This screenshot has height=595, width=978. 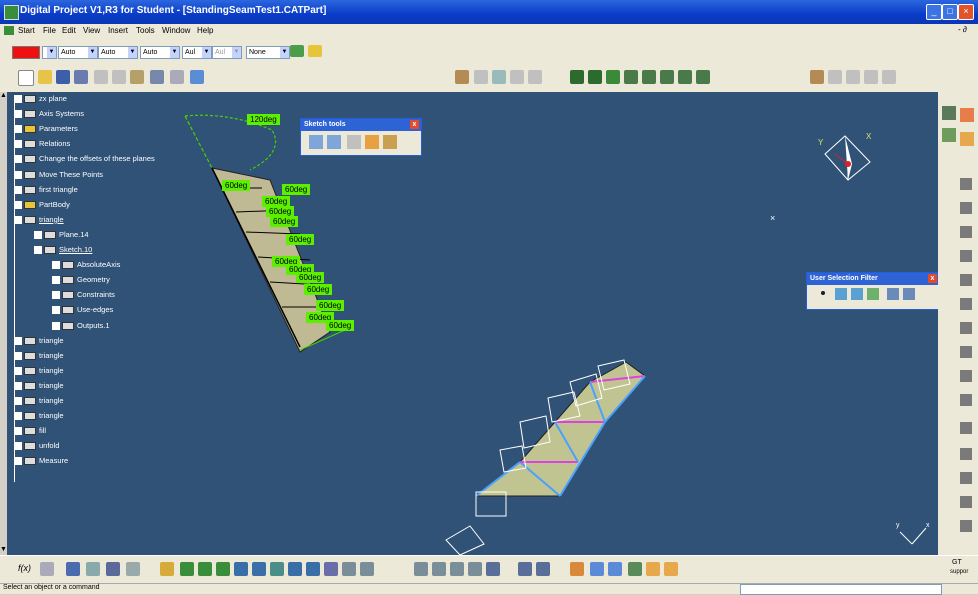 What do you see at coordinates (177, 77) in the screenshot?
I see `redo-icon` at bounding box center [177, 77].